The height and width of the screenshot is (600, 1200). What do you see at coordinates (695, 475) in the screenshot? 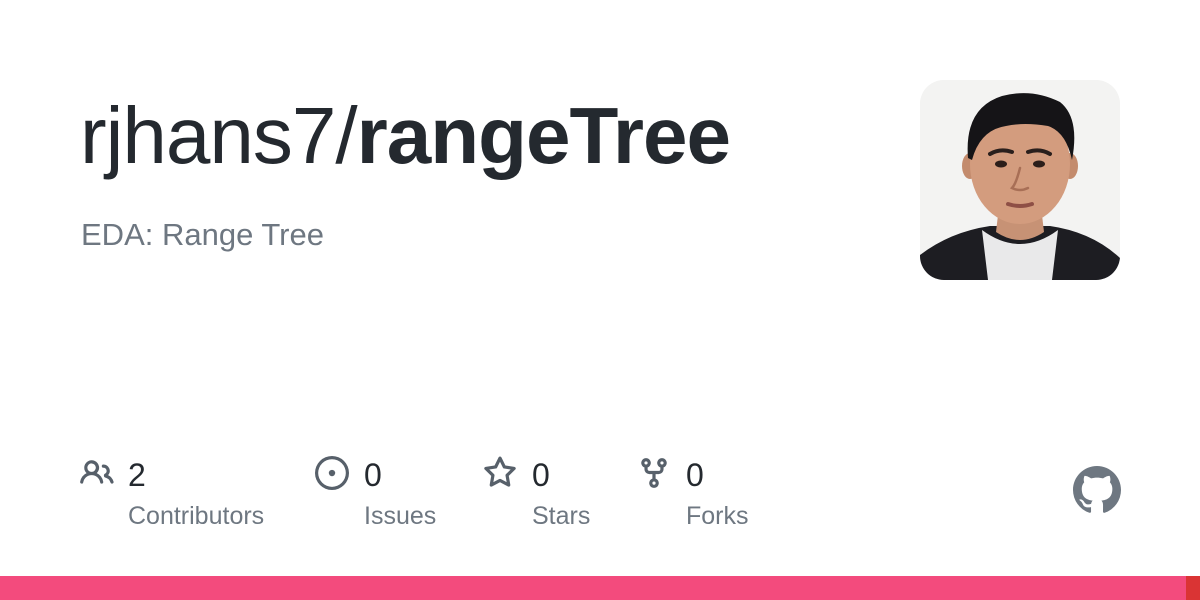
I see `forks-count: 0` at bounding box center [695, 475].